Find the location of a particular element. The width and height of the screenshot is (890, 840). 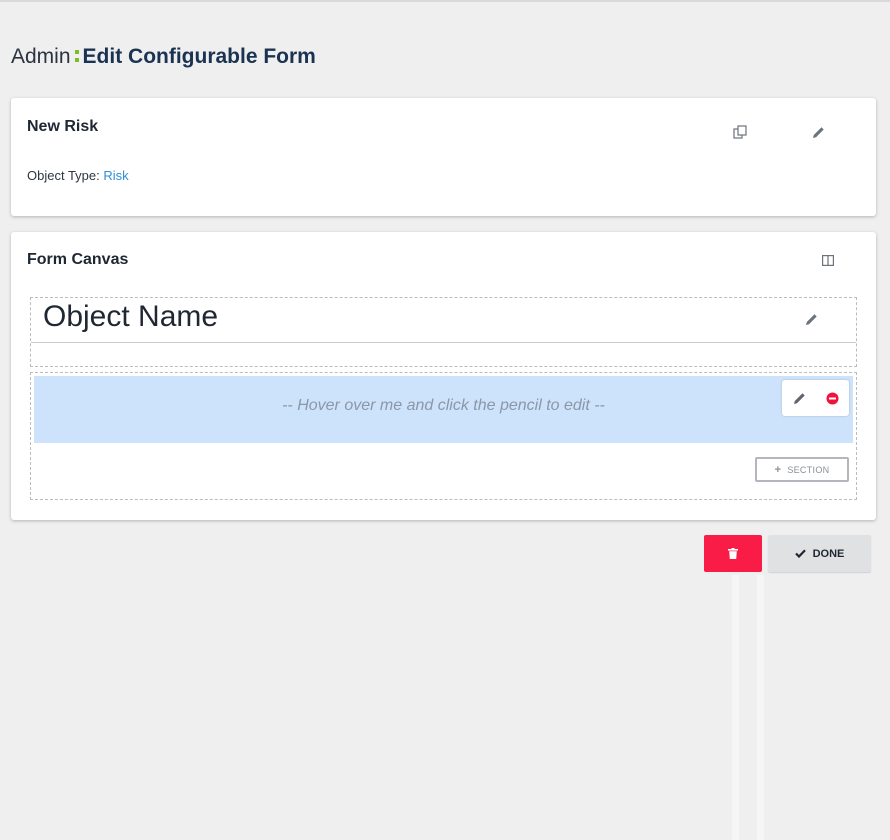

add-section-button: + SECTION is located at coordinates (802, 469).